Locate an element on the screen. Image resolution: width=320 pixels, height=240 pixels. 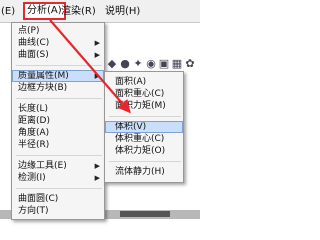
menu-item-curve: 曲线(C) ▶ is located at coordinates (58, 43).